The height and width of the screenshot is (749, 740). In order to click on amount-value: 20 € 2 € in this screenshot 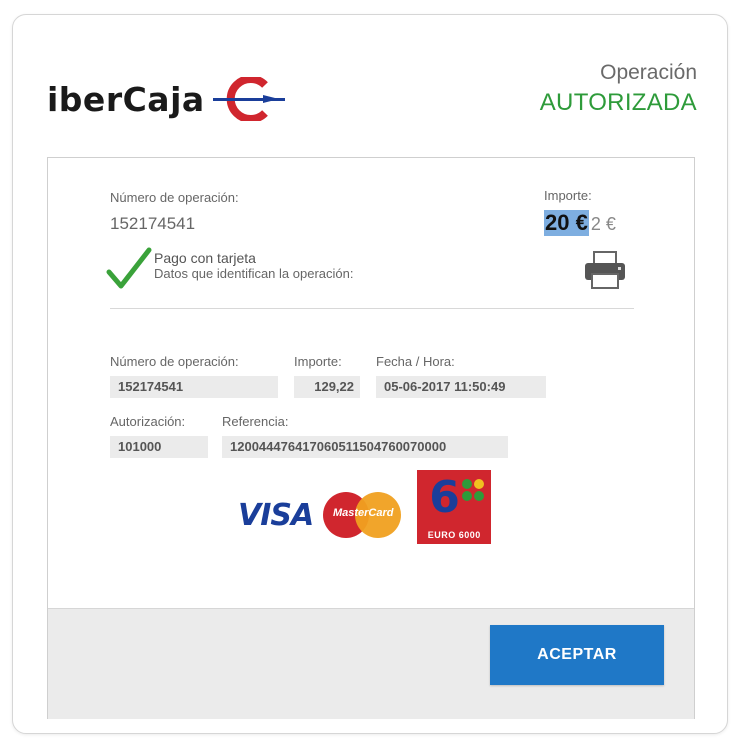, I will do `click(580, 223)`.